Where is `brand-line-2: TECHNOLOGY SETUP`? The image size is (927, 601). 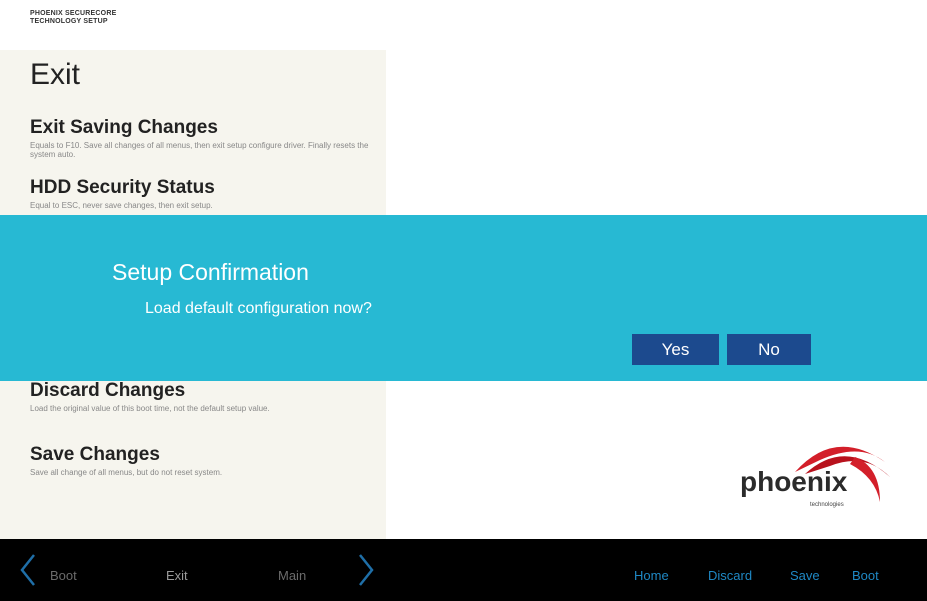 brand-line-2: TECHNOLOGY SETUP is located at coordinates (69, 21).